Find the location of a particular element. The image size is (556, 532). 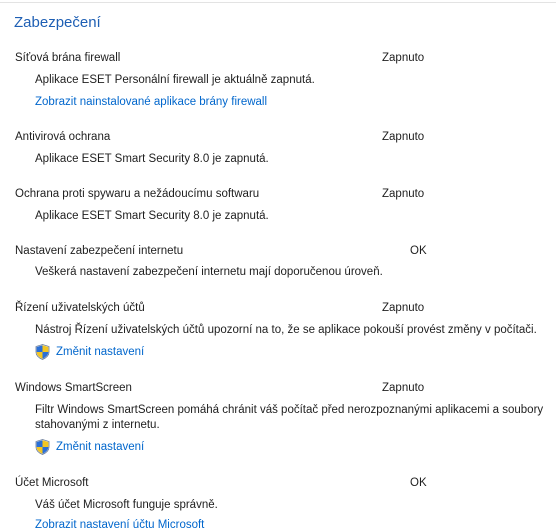

uac-status: Zapnuto is located at coordinates (403, 308).